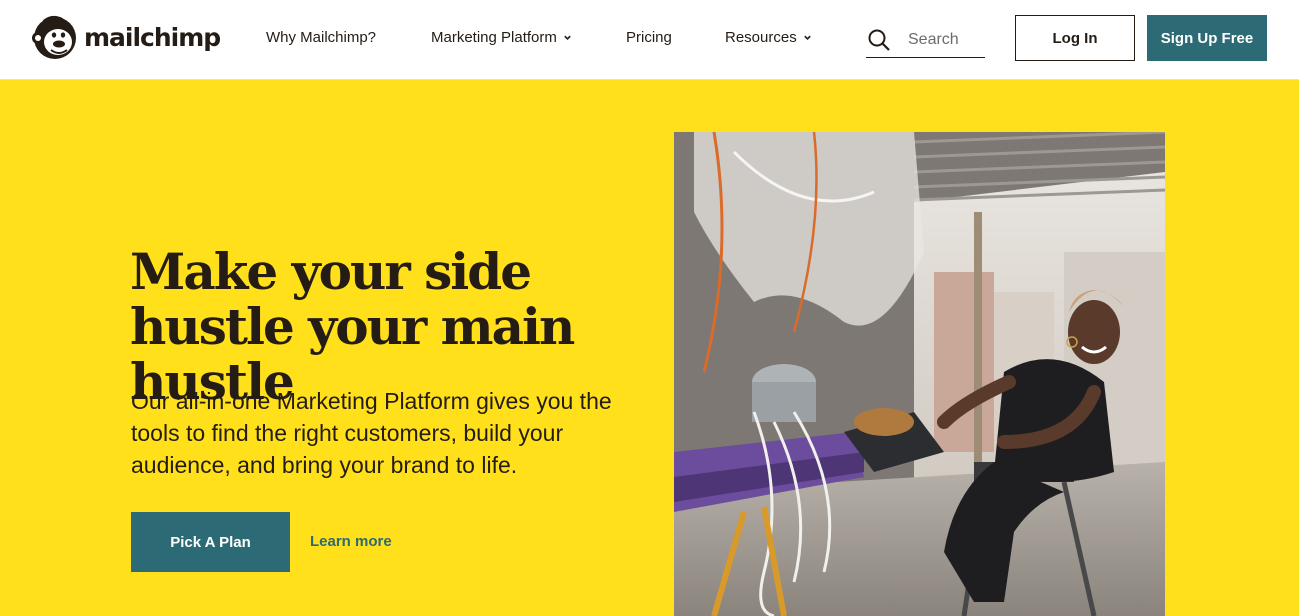  I want to click on nav-marketing-platform: Marketing Platform, so click(501, 37).